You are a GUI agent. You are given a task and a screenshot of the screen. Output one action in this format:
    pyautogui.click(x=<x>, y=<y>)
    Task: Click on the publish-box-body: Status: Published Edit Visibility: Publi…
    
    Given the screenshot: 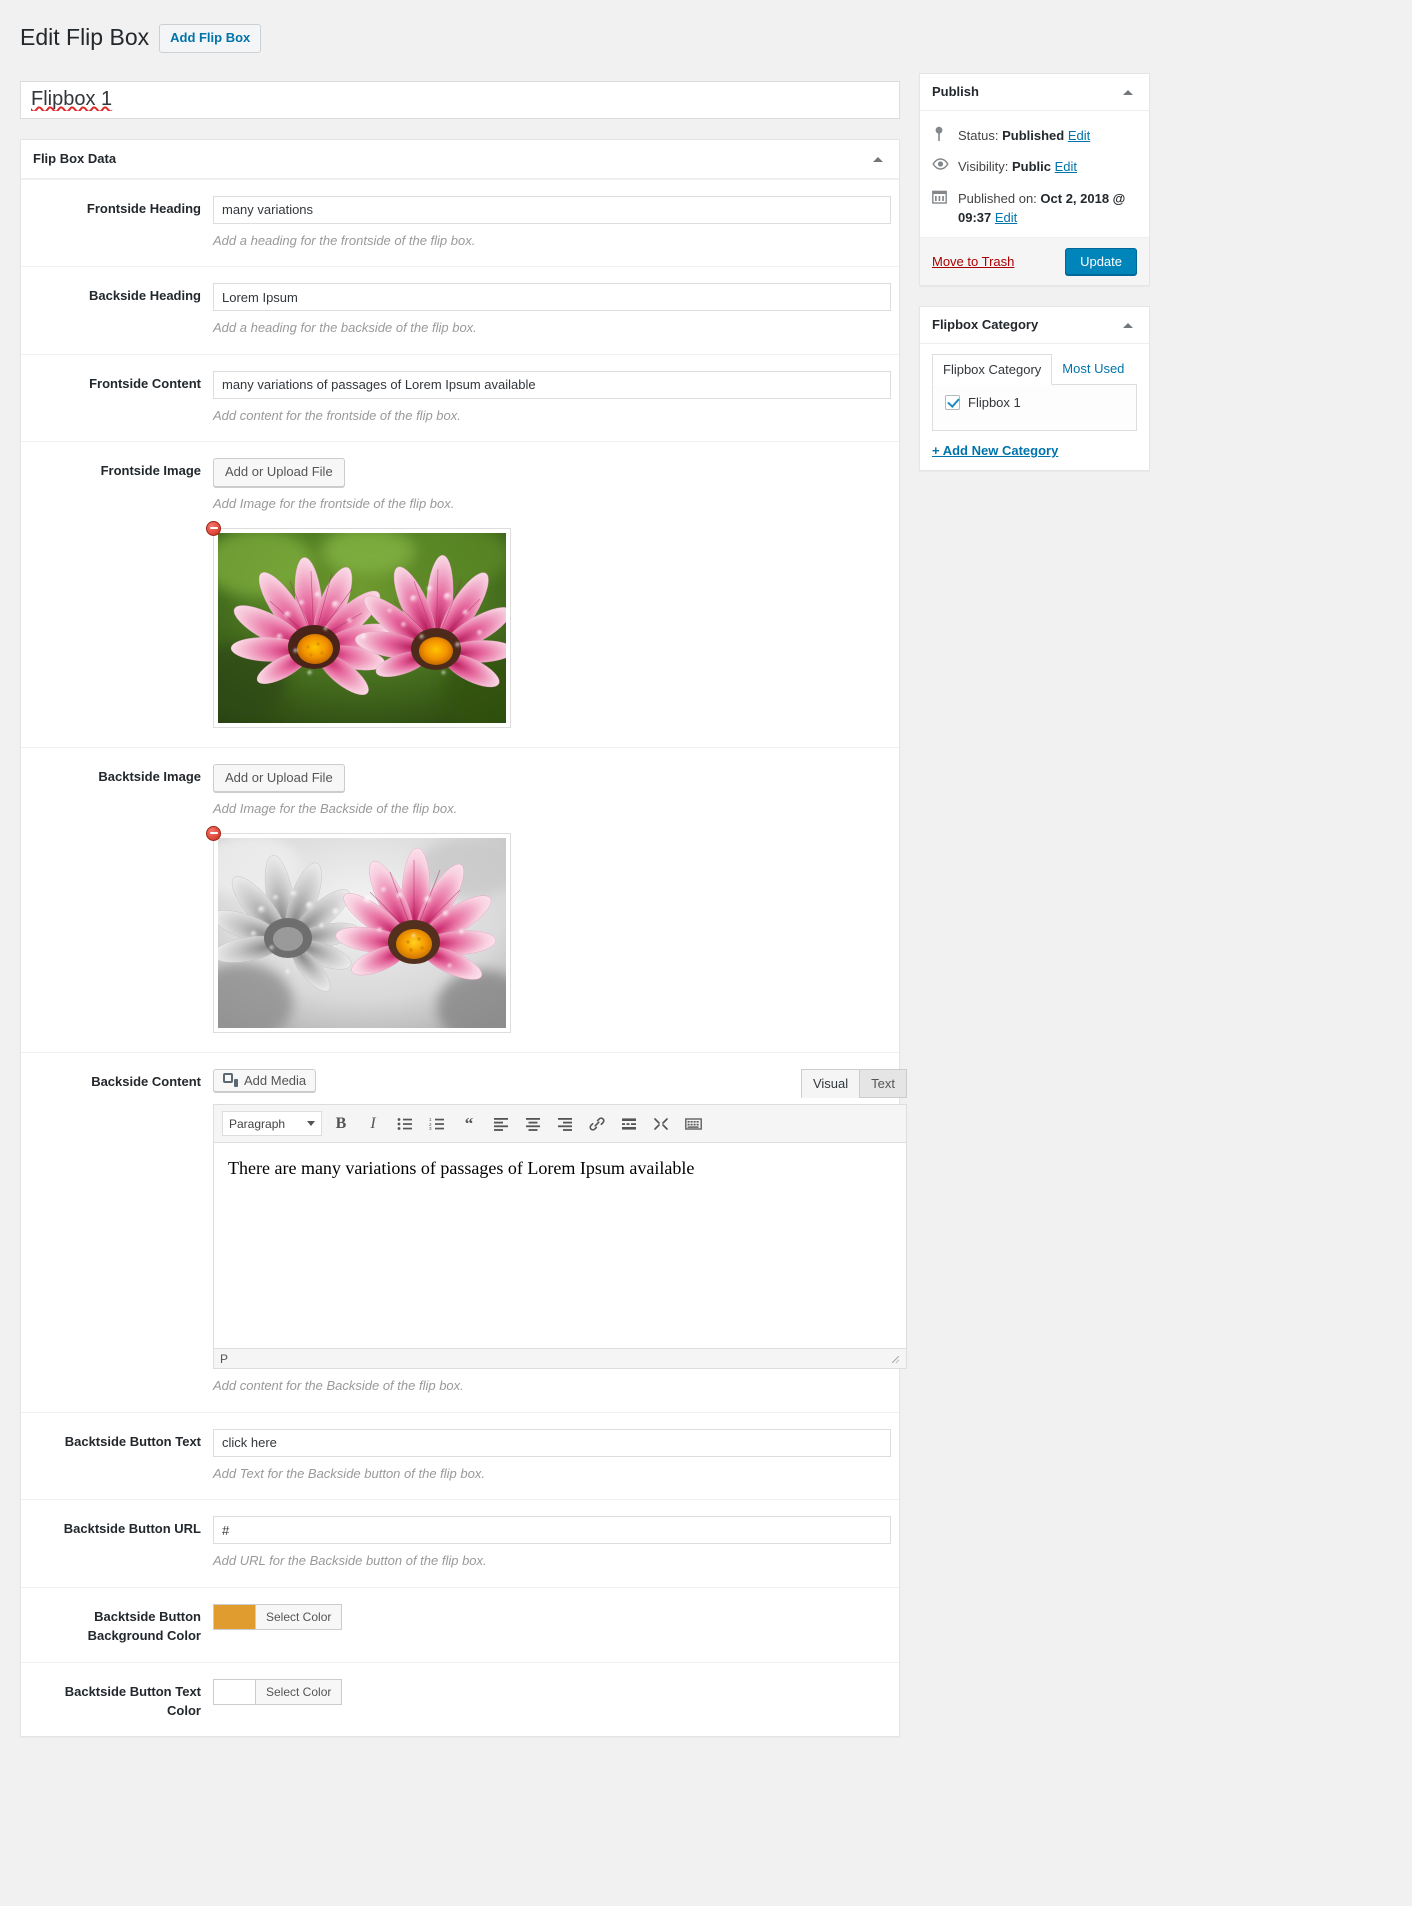 What is the action you would take?
    pyautogui.click(x=1034, y=174)
    